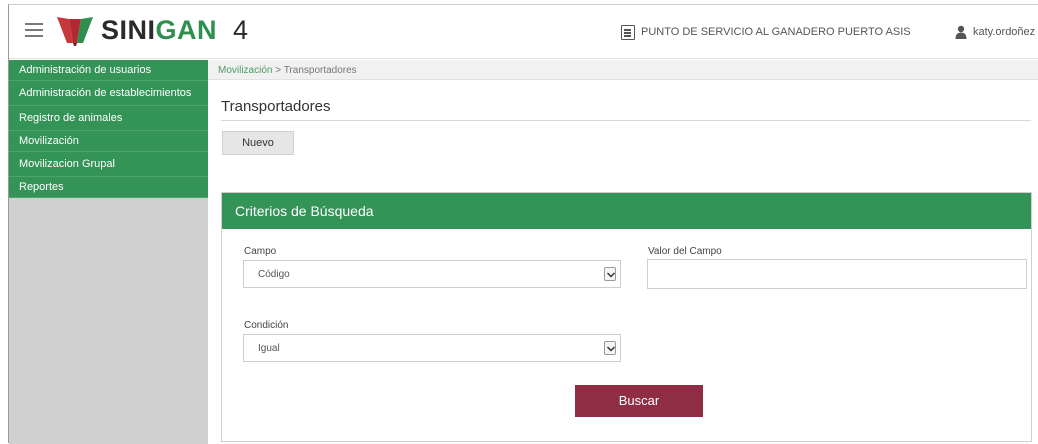 This screenshot has width=1038, height=444. Describe the element at coordinates (432, 274) in the screenshot. I see `campo-select: Código` at that location.